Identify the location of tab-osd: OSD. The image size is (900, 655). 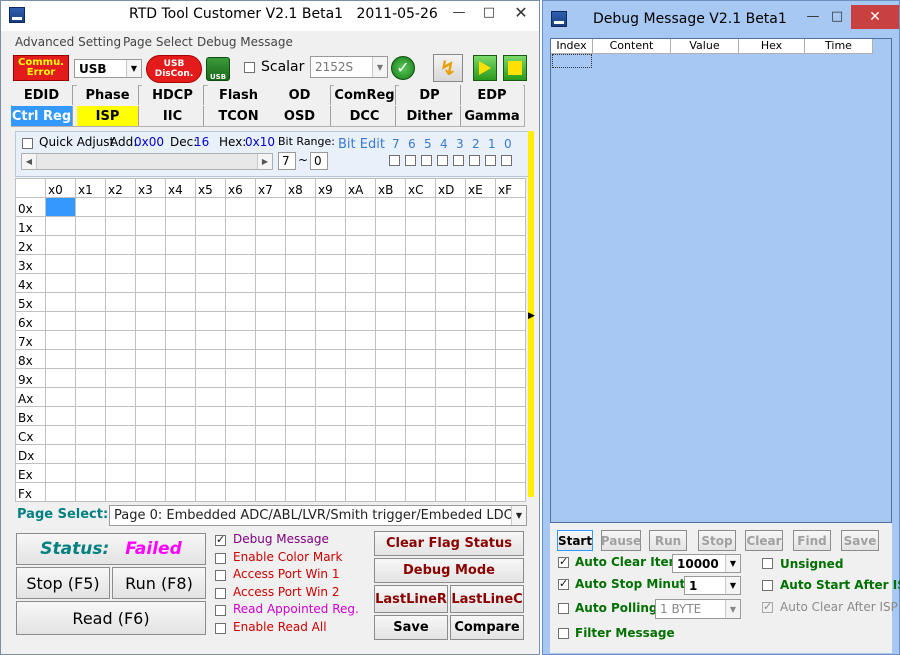
(300, 116).